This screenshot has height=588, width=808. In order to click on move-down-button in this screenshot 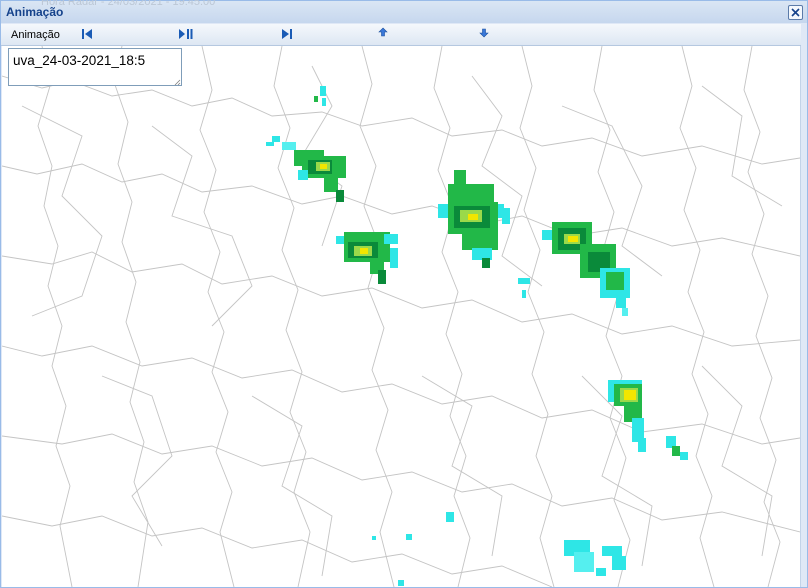, I will do `click(484, 32)`.